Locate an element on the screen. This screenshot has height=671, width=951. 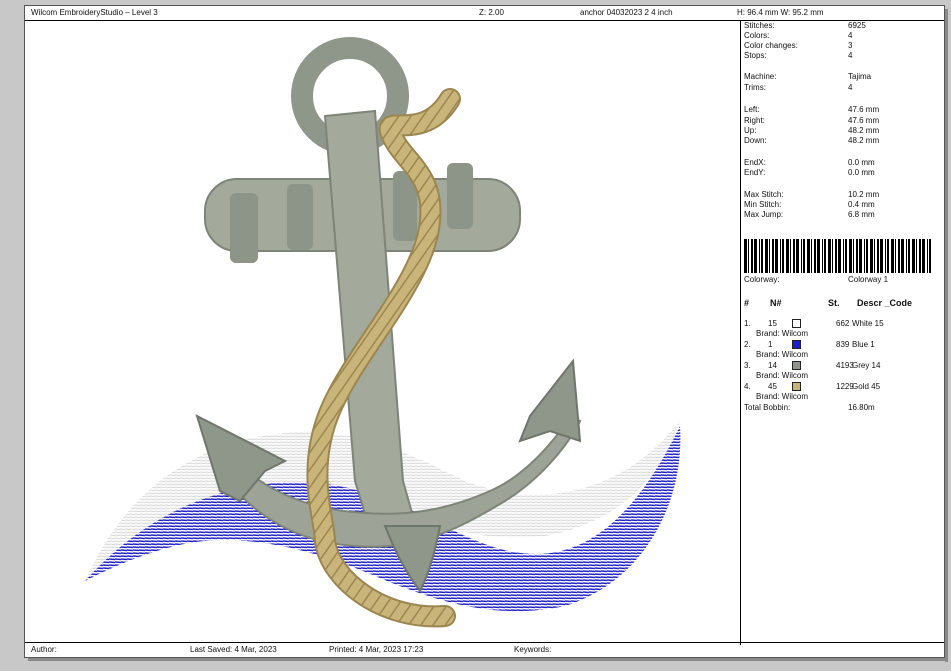
total-bobbin-row: Total Bobbin: 16.80m is located at coordinates (809, 407).